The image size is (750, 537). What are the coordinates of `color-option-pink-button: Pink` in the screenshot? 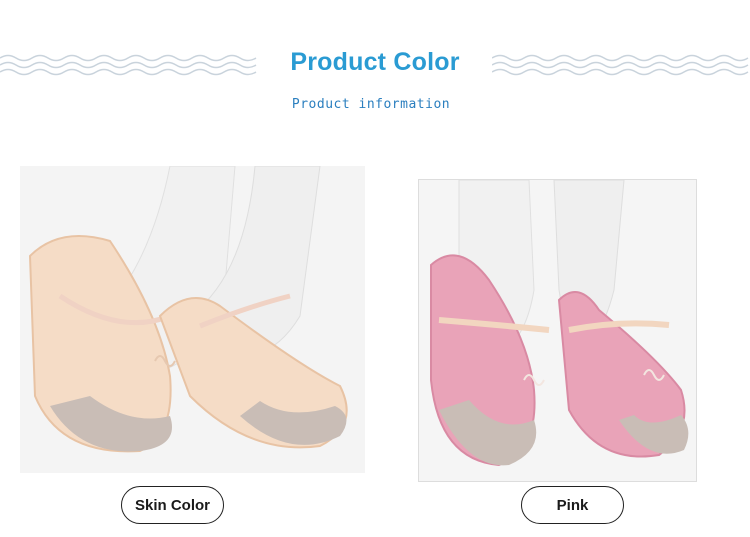 It's located at (572, 505).